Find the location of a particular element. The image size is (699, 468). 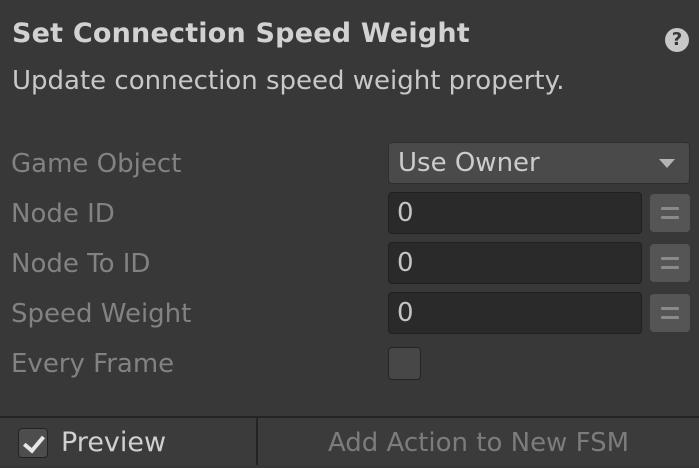

speed-weight-row: Speed Weight 0 is located at coordinates (349, 314).